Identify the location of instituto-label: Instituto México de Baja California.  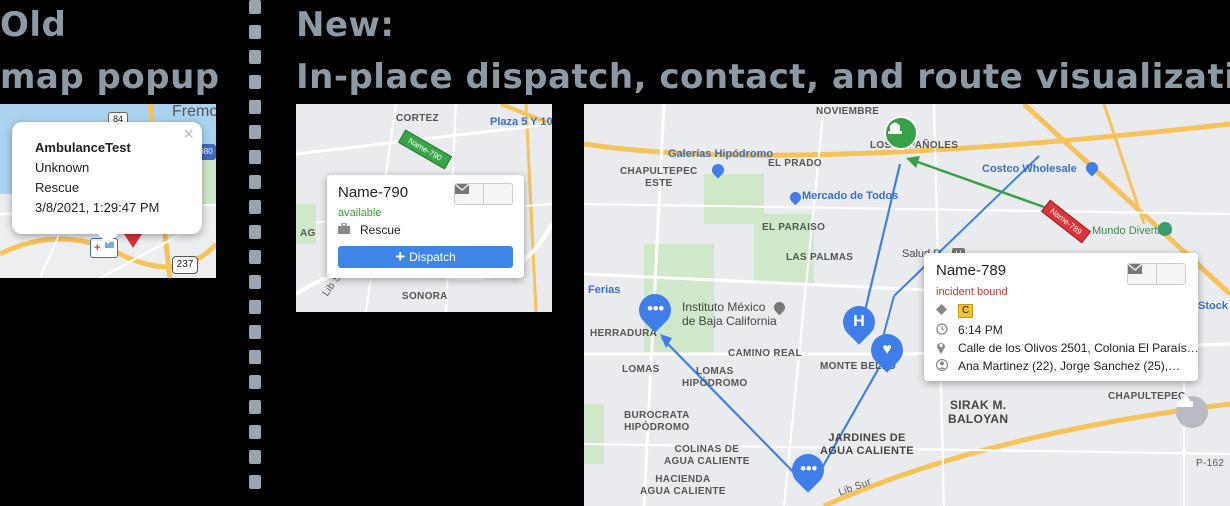
(729, 314).